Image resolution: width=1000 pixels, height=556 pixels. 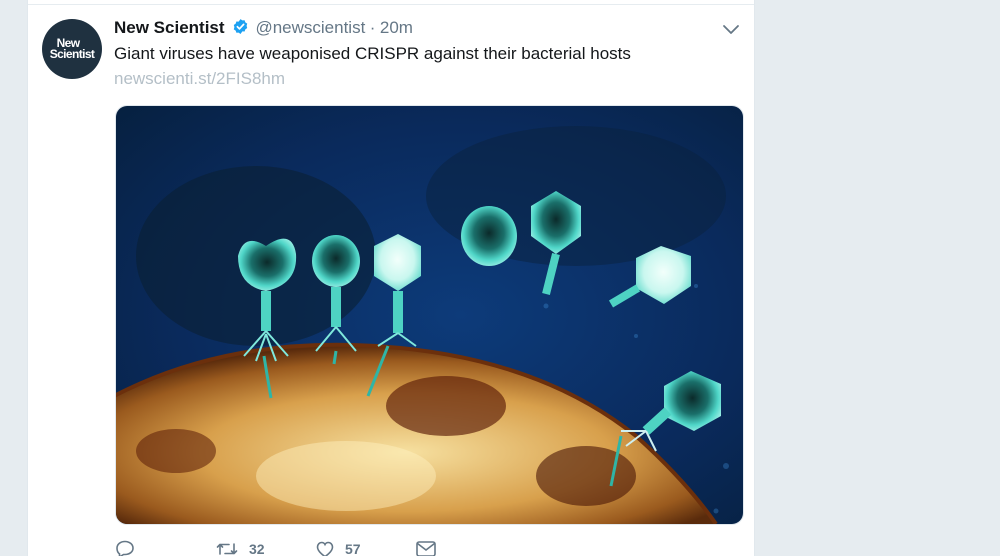 I want to click on retweet-count: 32, so click(x=257, y=548).